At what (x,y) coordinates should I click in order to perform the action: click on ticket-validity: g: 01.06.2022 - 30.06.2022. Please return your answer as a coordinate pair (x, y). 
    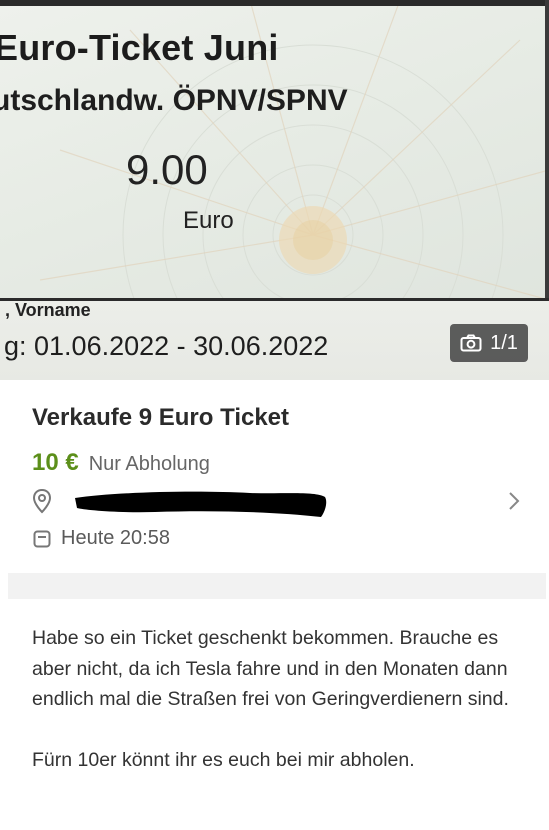
    Looking at the image, I should click on (166, 346).